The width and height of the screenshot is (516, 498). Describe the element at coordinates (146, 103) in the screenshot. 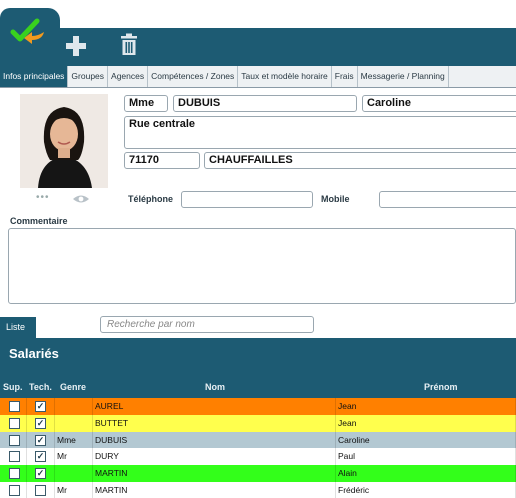

I see `civility-field: Mme` at that location.